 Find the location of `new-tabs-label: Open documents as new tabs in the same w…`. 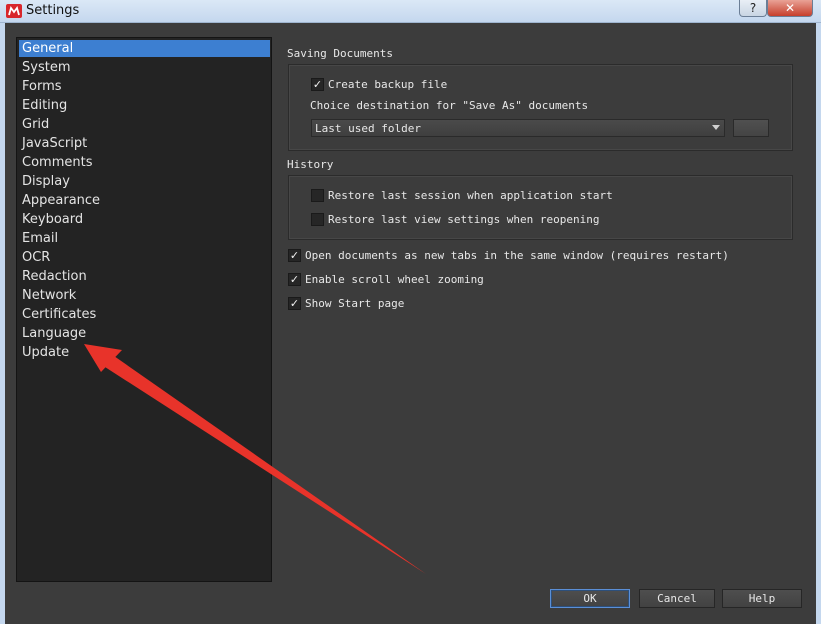

new-tabs-label: Open documents as new tabs in the same w… is located at coordinates (517, 255).